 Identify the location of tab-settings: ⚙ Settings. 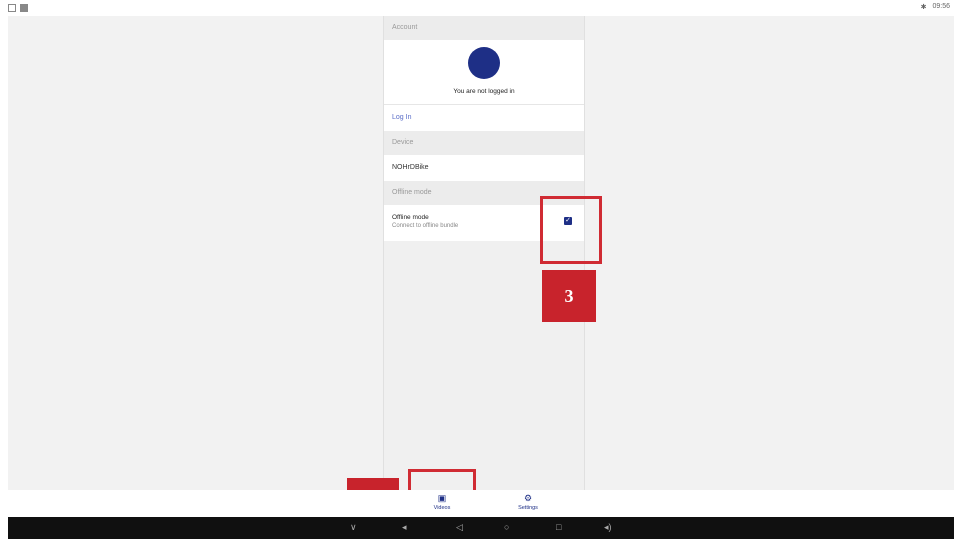
(528, 502).